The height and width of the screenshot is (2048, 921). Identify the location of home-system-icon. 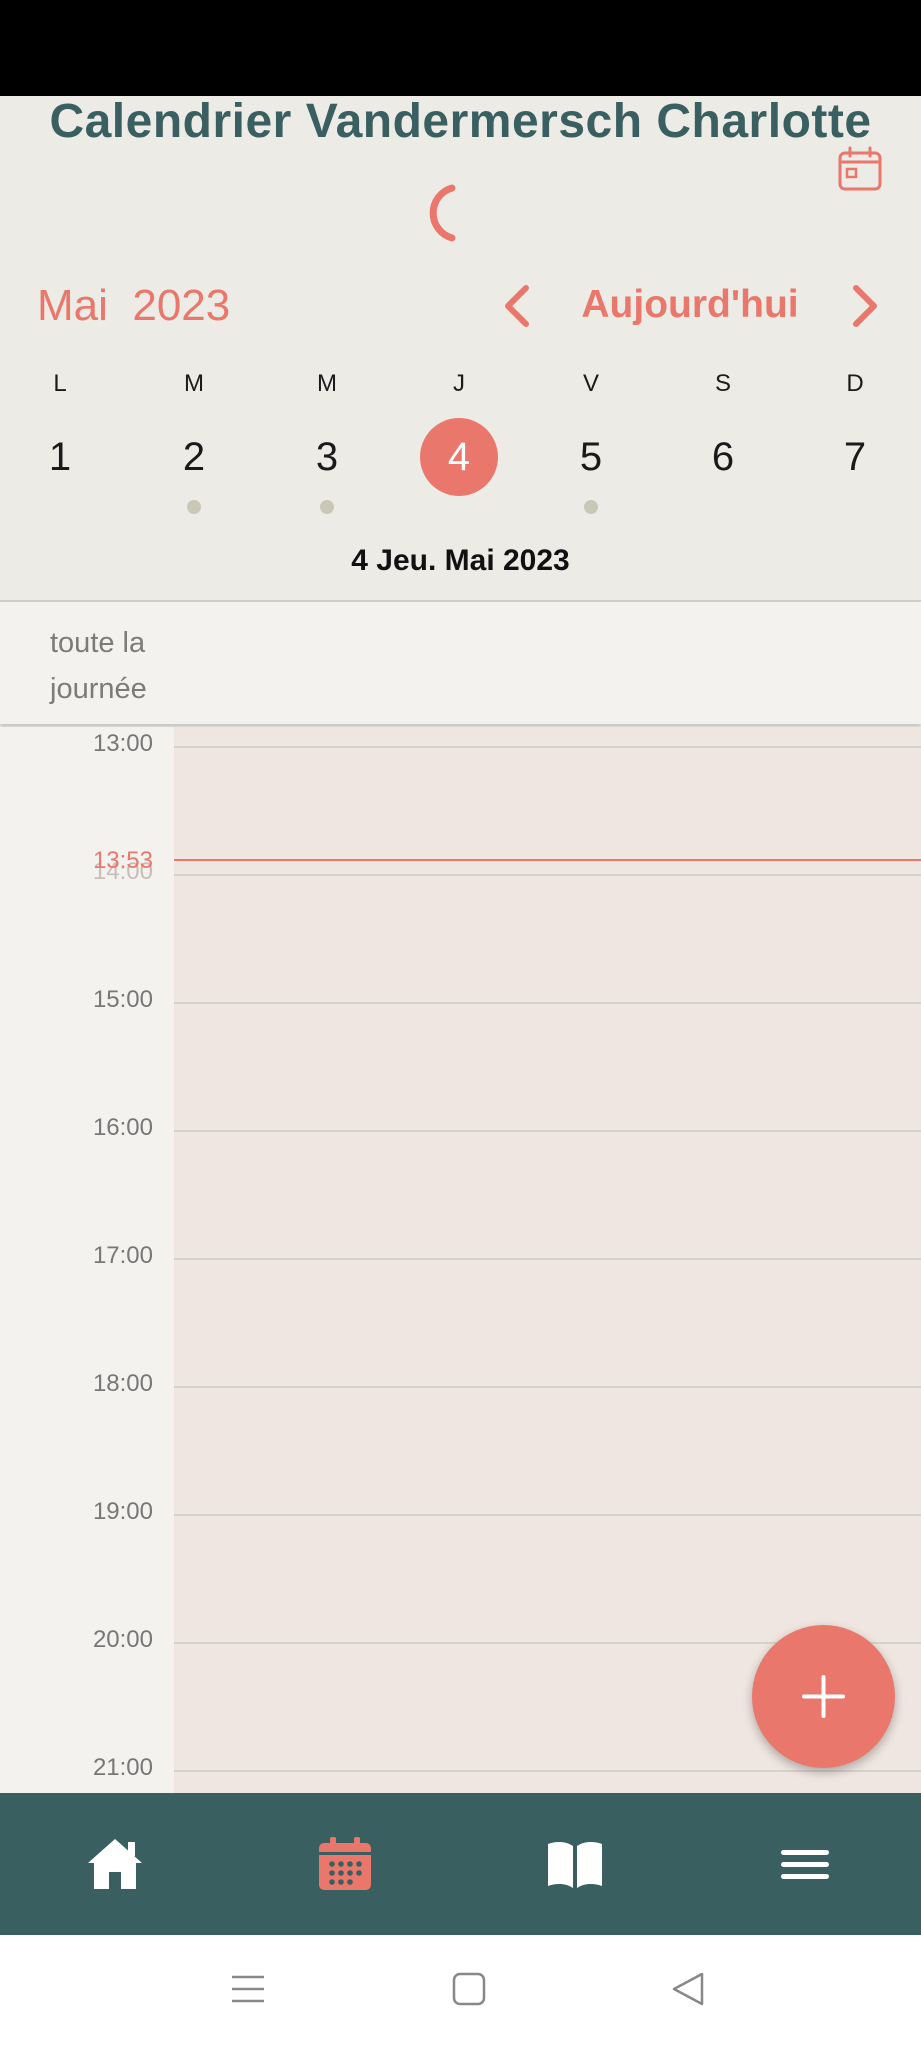
(469, 1991).